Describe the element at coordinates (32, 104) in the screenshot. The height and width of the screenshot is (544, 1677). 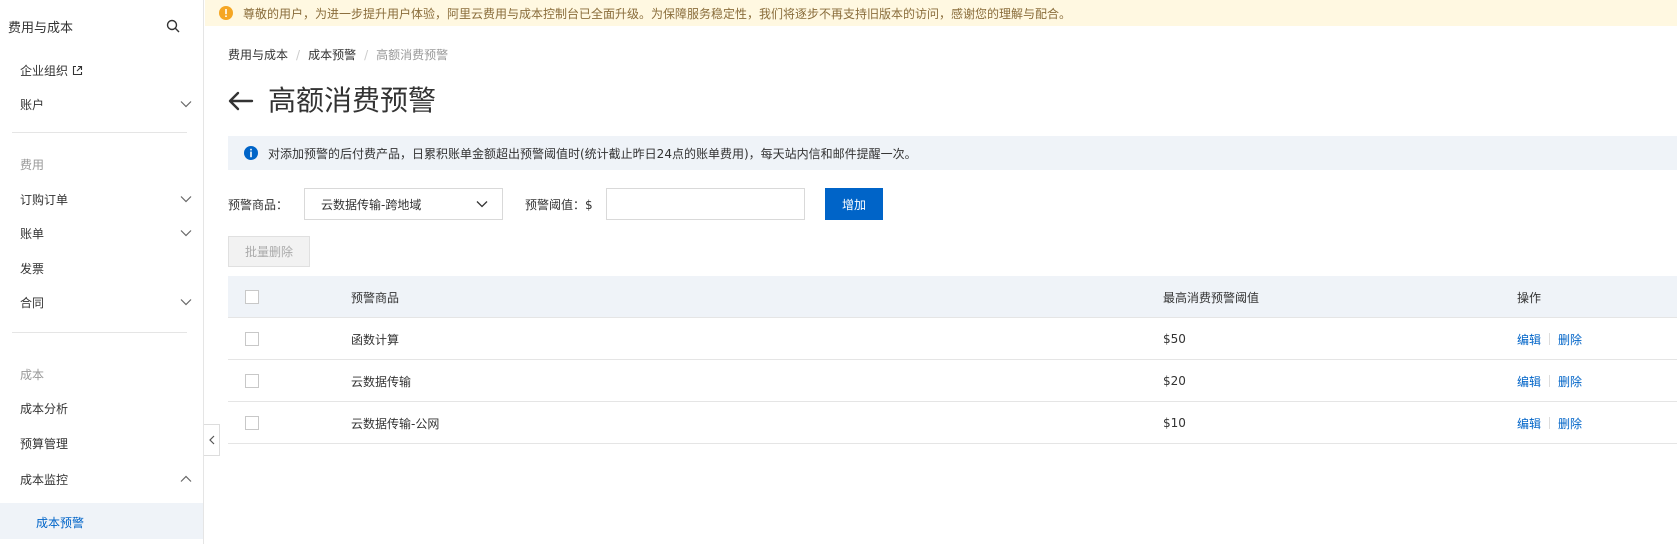
I see `sidebar-item-label: 账户` at that location.